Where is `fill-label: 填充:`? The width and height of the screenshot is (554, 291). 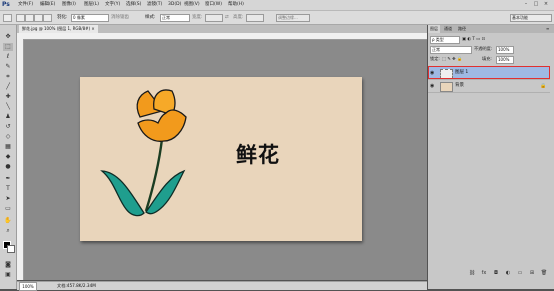 fill-label: 填充: is located at coordinates (487, 58).